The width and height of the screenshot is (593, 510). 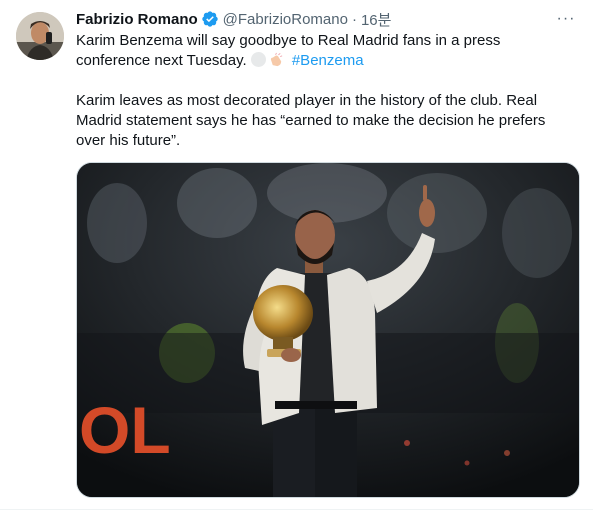 I want to click on hashtag-link: #Benzema, so click(x=328, y=60).